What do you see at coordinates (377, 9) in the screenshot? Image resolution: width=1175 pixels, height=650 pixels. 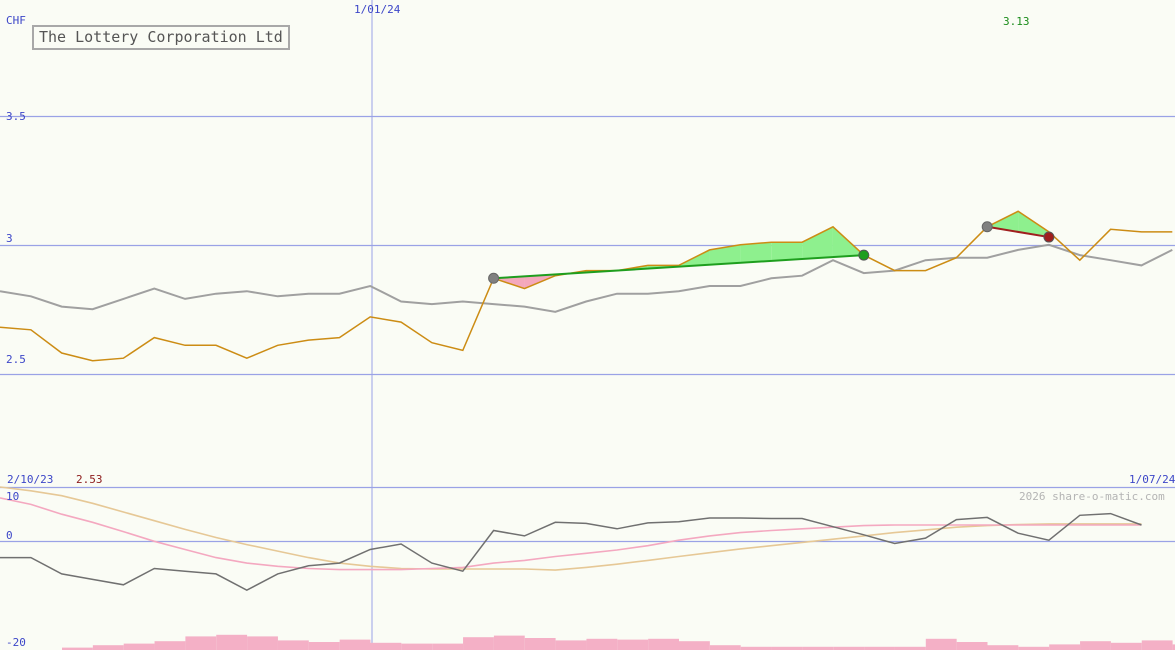 I see `x-label-mid: 1/01/24` at bounding box center [377, 9].